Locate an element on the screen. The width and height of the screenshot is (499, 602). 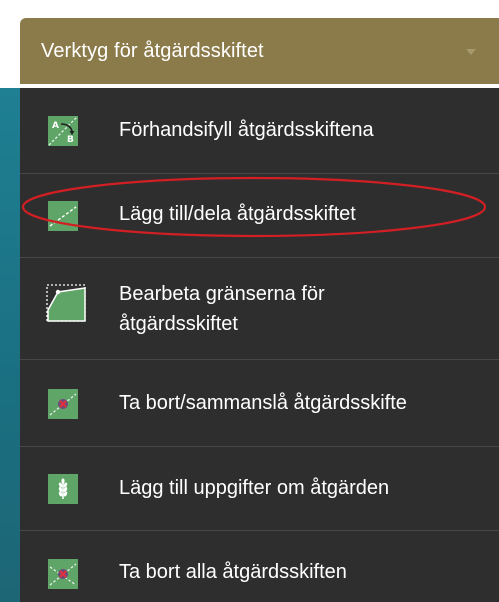
tools-dropdown-header: Verktyg för åtgärdsskiftet is located at coordinates (259, 51).